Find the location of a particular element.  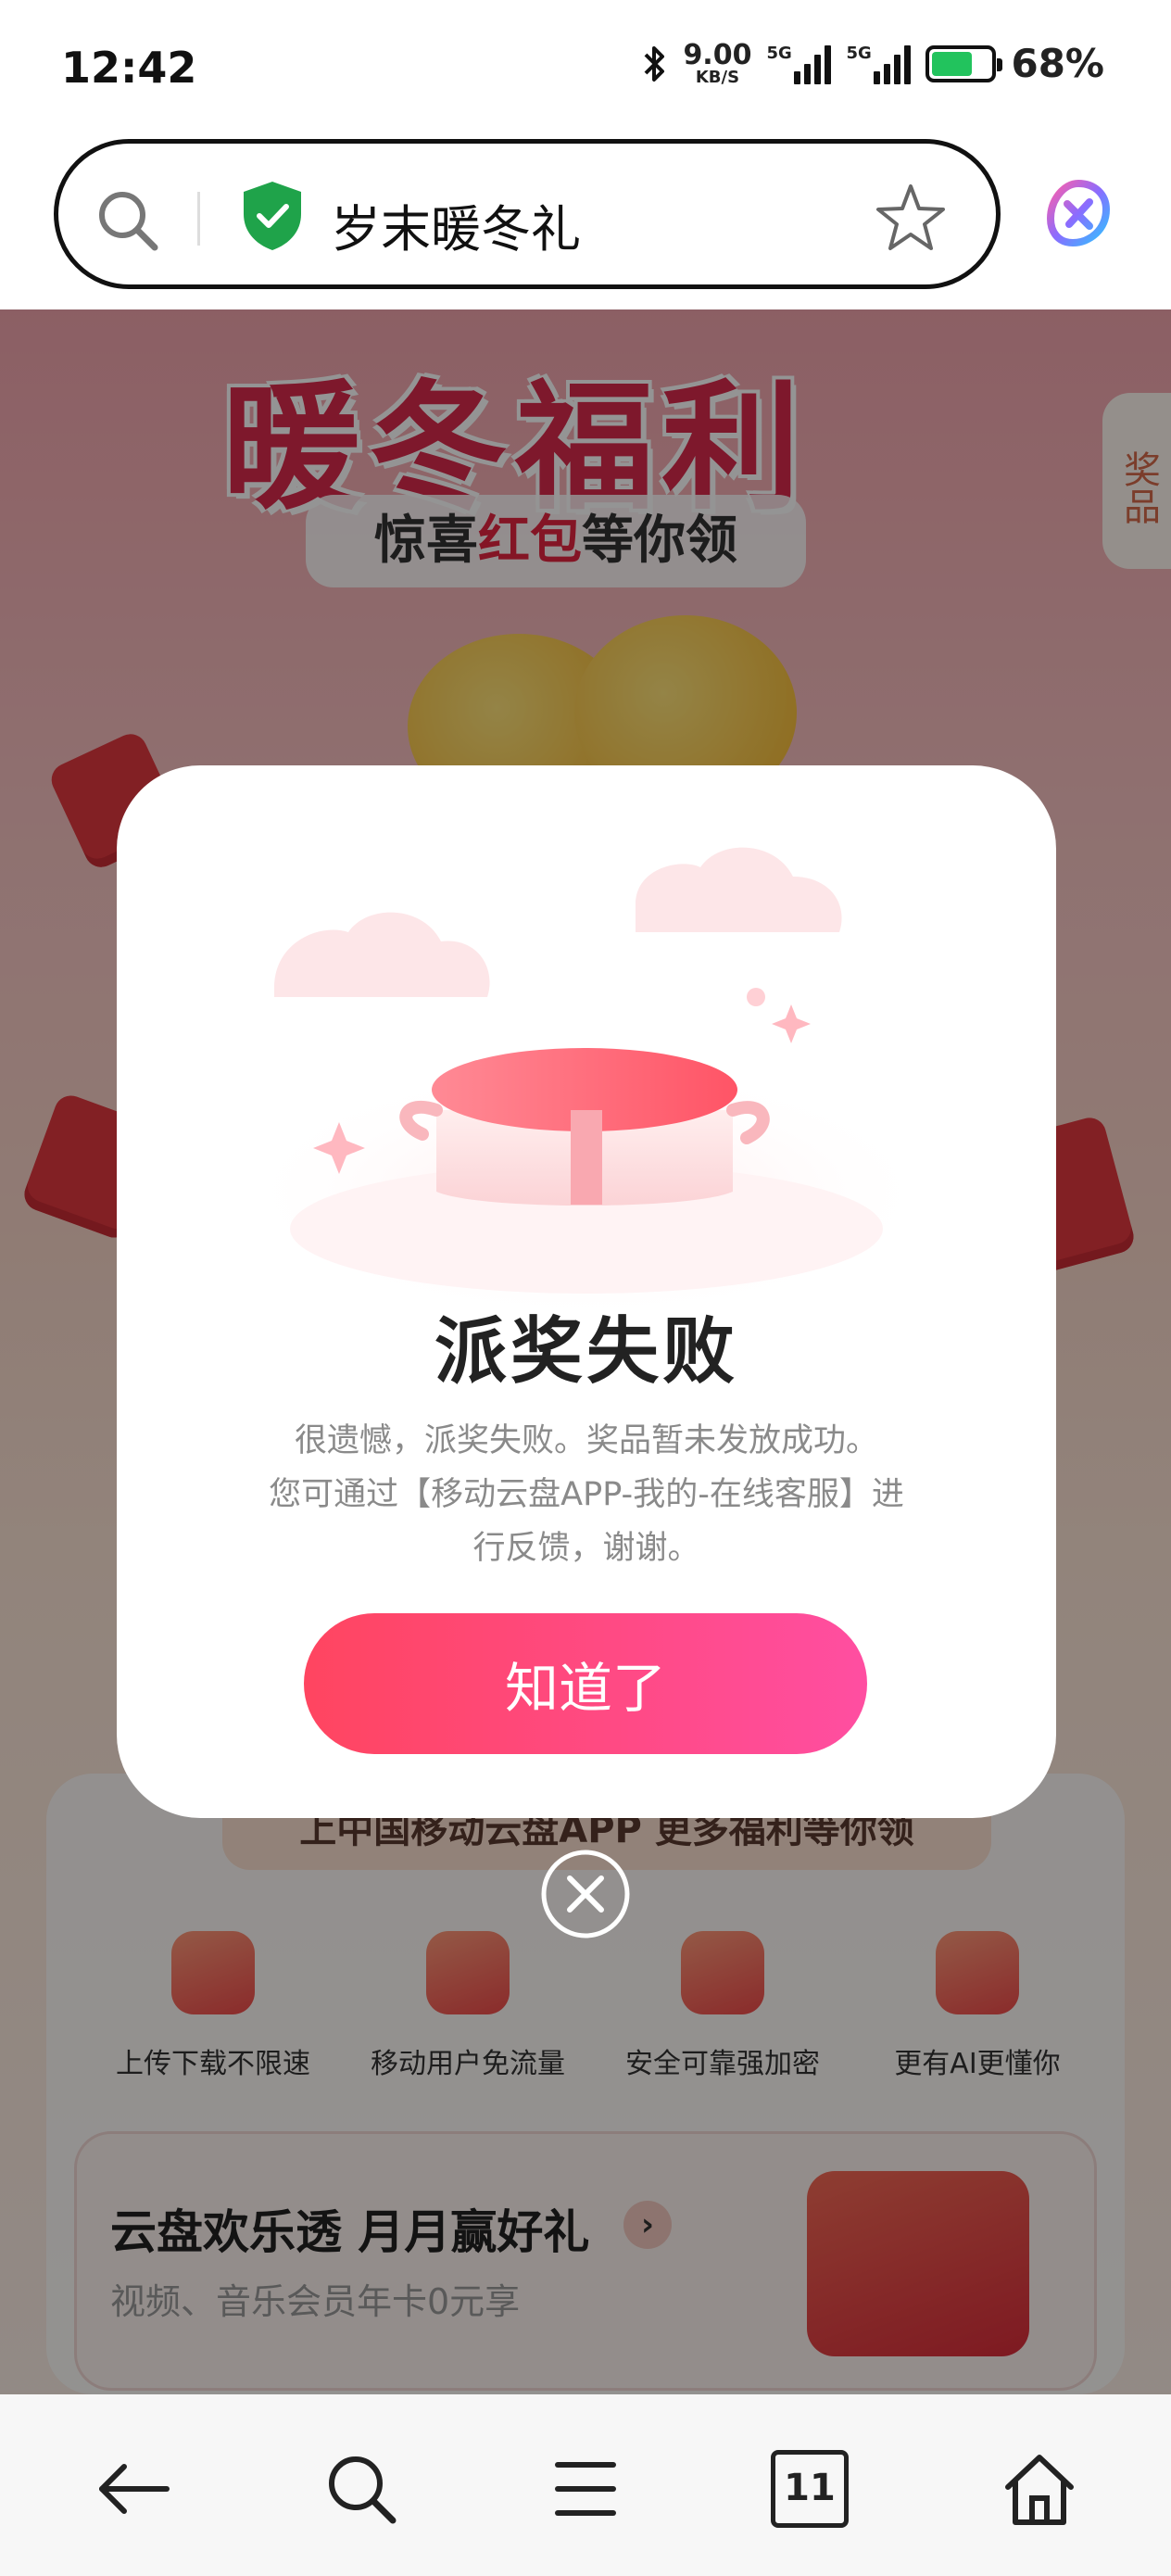

status-indicators: 9.00 KB/S 5G 5G 68% is located at coordinates (873, 64).